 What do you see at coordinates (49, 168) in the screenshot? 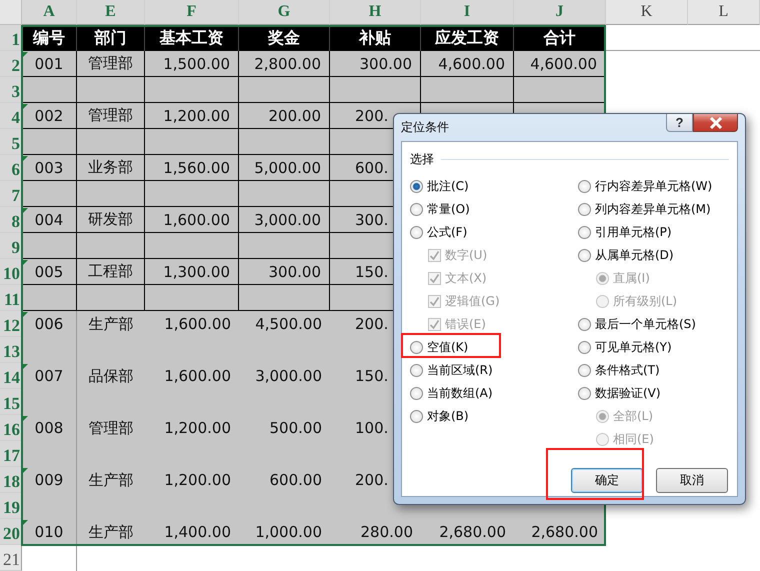
I see `table-cell: 003` at bounding box center [49, 168].